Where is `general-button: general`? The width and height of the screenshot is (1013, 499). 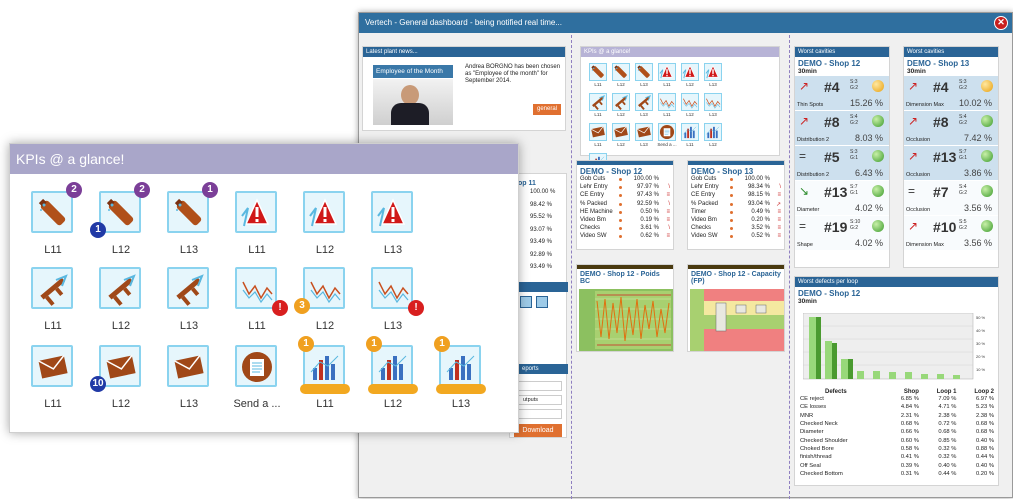
general-button: general is located at coordinates (546, 109).